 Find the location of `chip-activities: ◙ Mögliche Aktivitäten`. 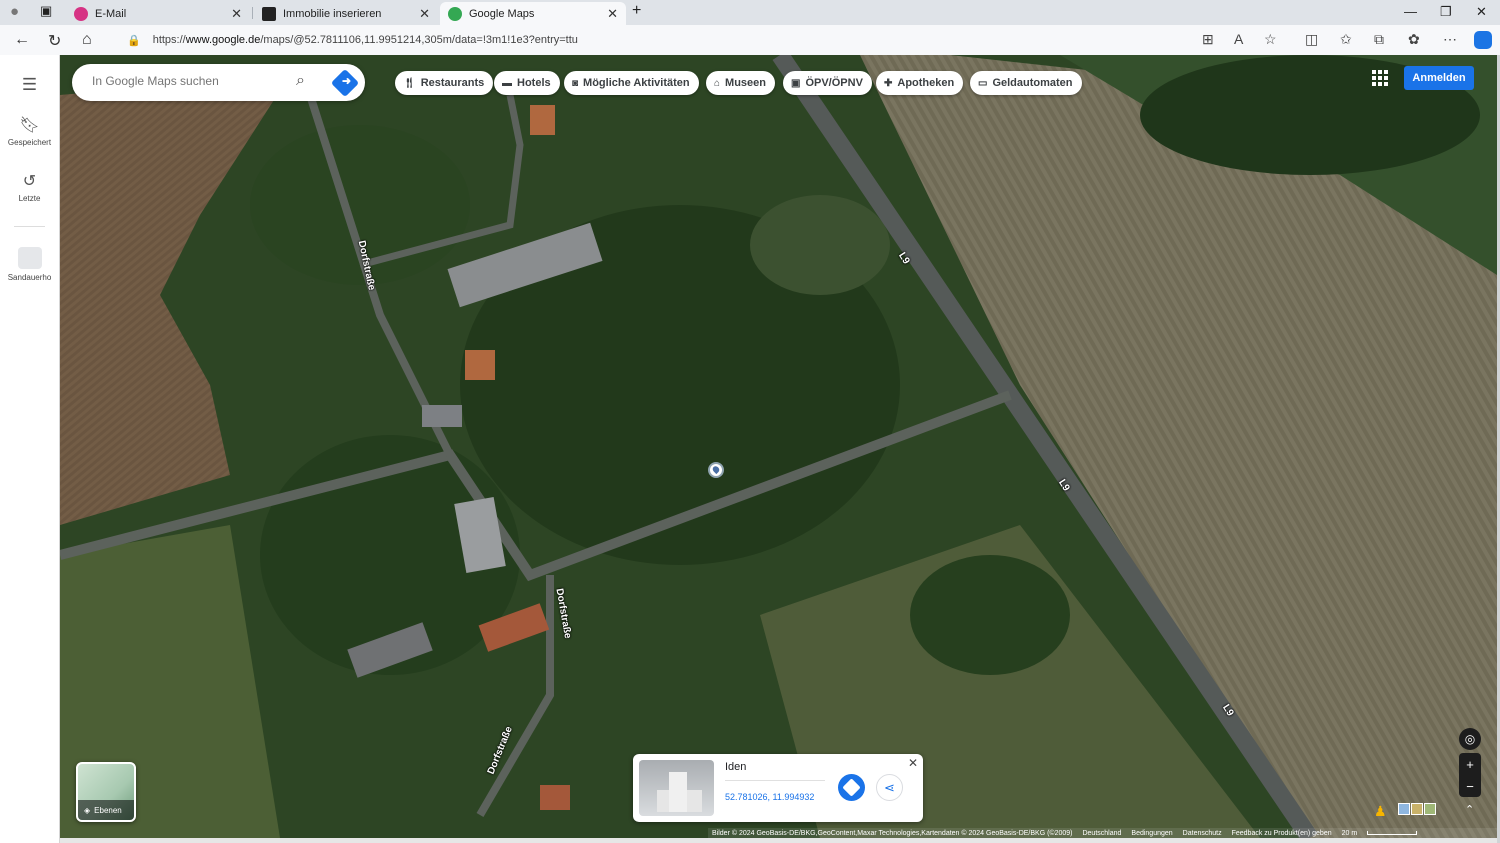

chip-activities: ◙ Mögliche Aktivitäten is located at coordinates (631, 83).